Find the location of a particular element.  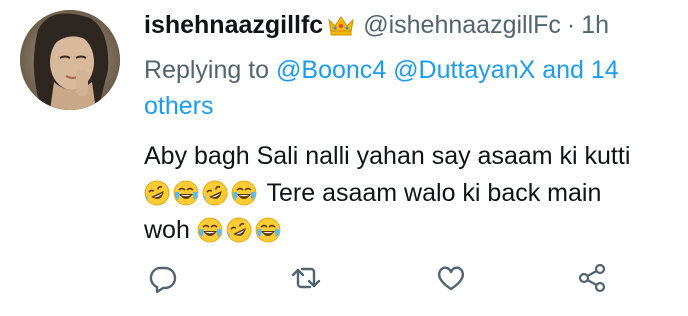

mention-link: @DuttayanX is located at coordinates (464, 70).